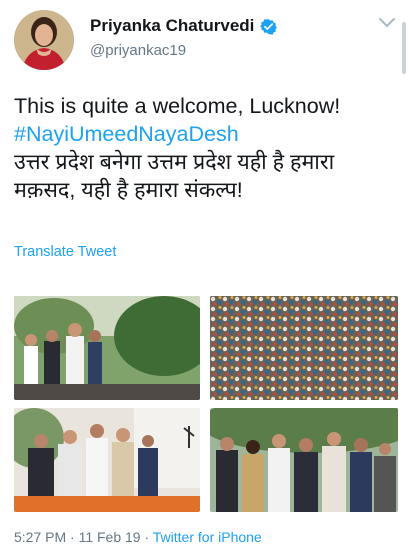 This screenshot has height=545, width=409. Describe the element at coordinates (207, 537) in the screenshot. I see `tweet-source-link: Twitter for iPhone` at that location.